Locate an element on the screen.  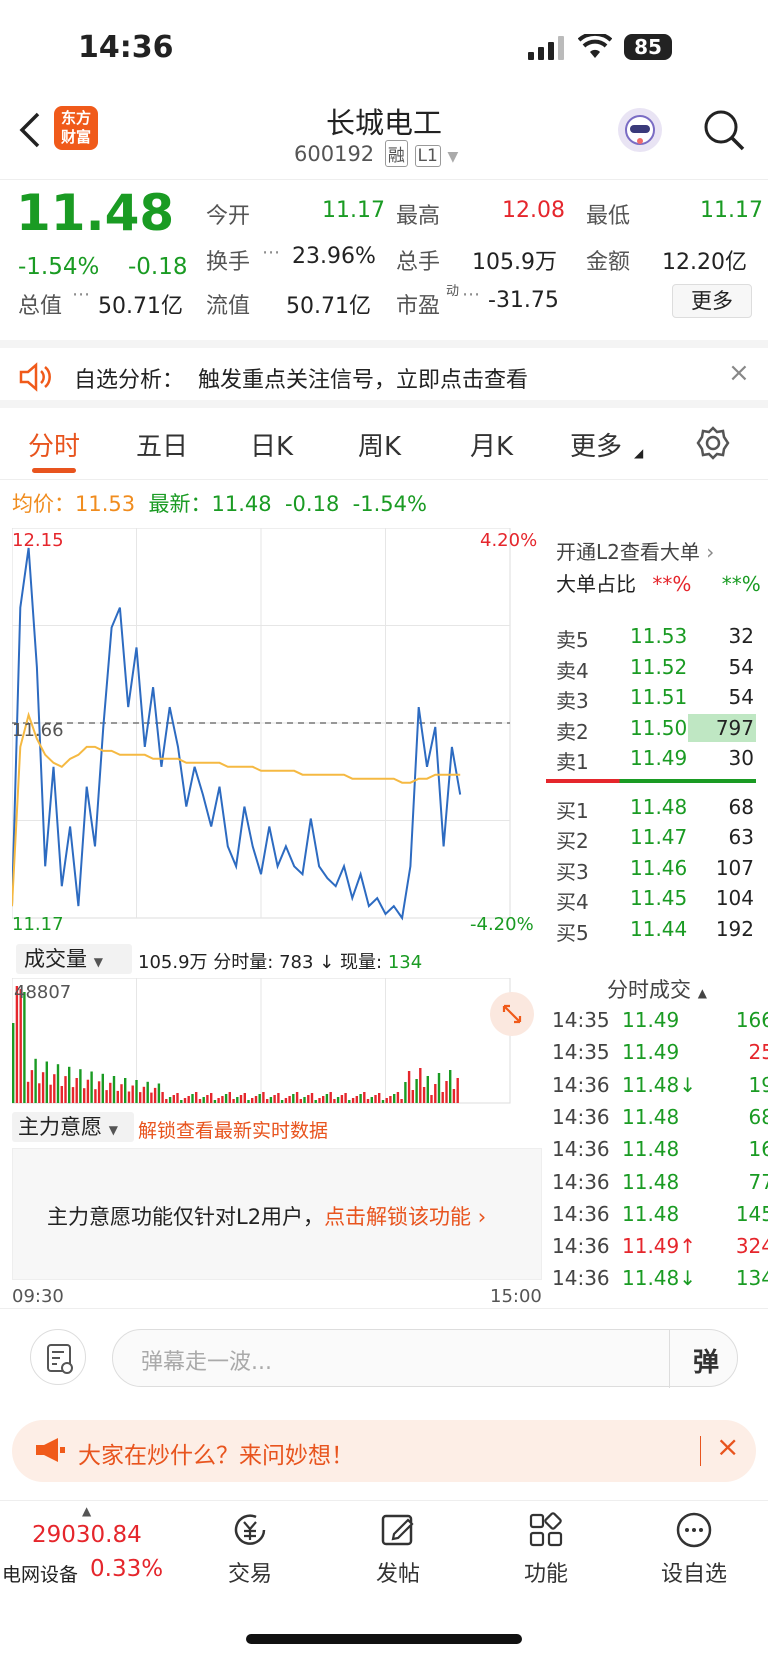
bid-row: 买3 11.46 107 is located at coordinates (657, 870).